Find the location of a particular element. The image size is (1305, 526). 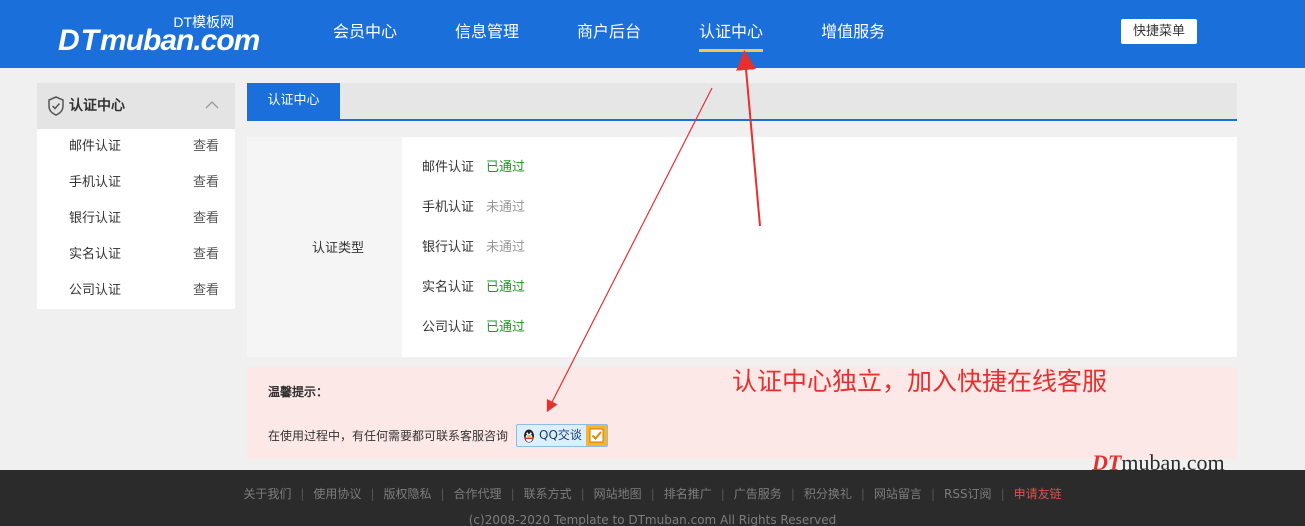

qq-chat-button: QQ交谈 is located at coordinates (562, 435).